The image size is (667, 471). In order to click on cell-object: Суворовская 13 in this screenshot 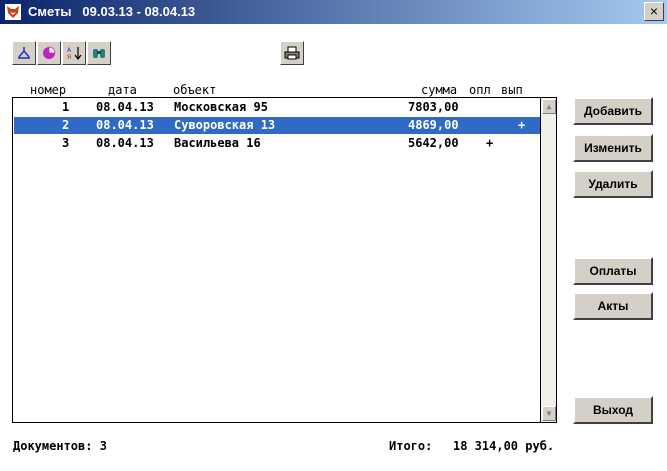, I will do `click(225, 125)`.